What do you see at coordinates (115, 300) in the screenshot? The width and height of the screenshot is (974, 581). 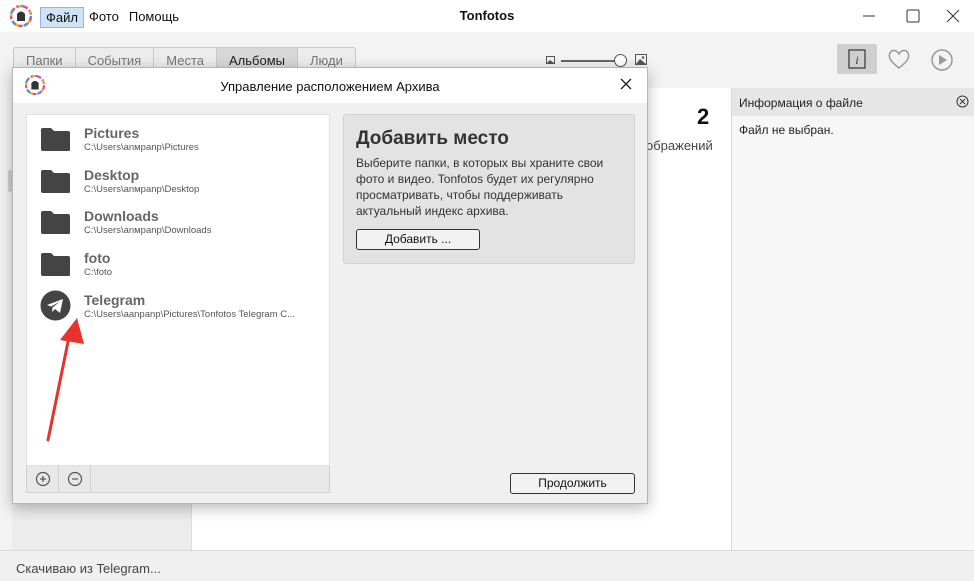 I see `folder-name: Telegram` at bounding box center [115, 300].